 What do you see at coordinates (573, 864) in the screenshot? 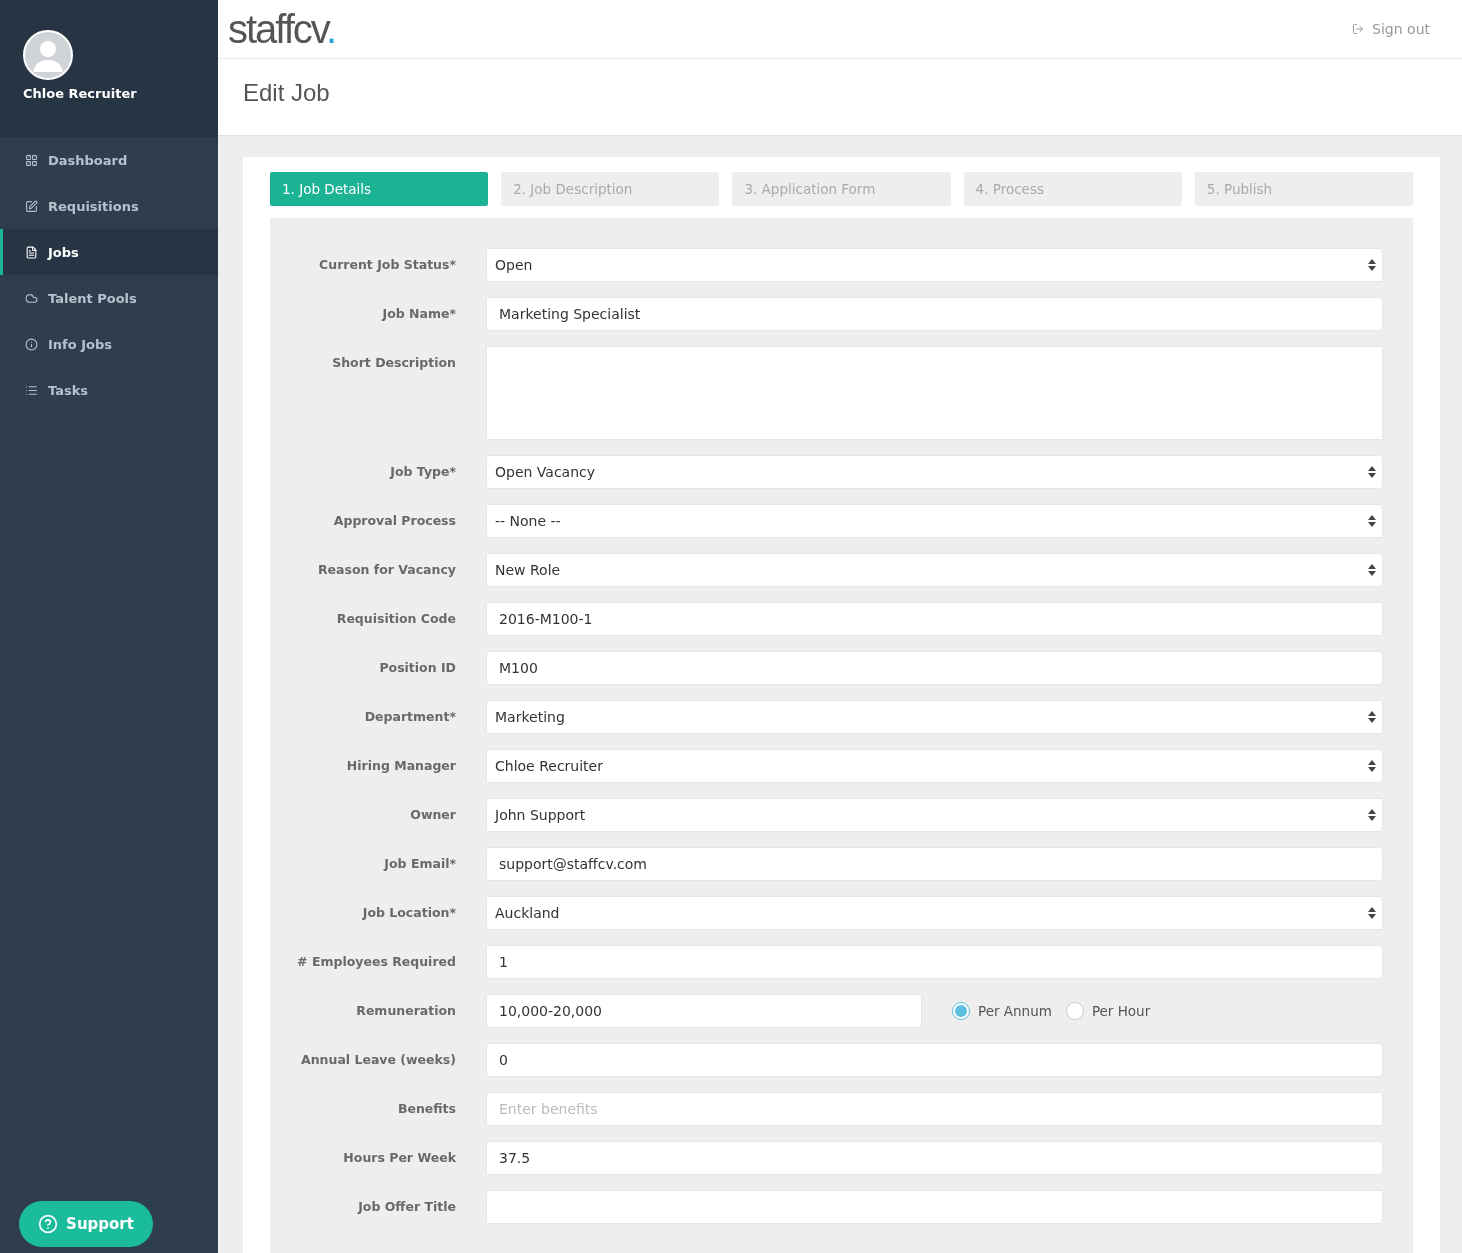
I see `field-value: support@staffcv.com` at bounding box center [573, 864].